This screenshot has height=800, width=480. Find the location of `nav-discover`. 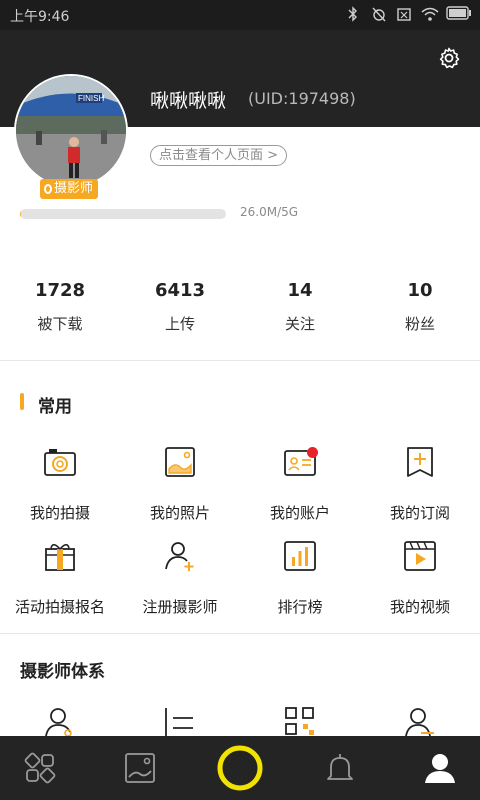

nav-discover is located at coordinates (40, 768).